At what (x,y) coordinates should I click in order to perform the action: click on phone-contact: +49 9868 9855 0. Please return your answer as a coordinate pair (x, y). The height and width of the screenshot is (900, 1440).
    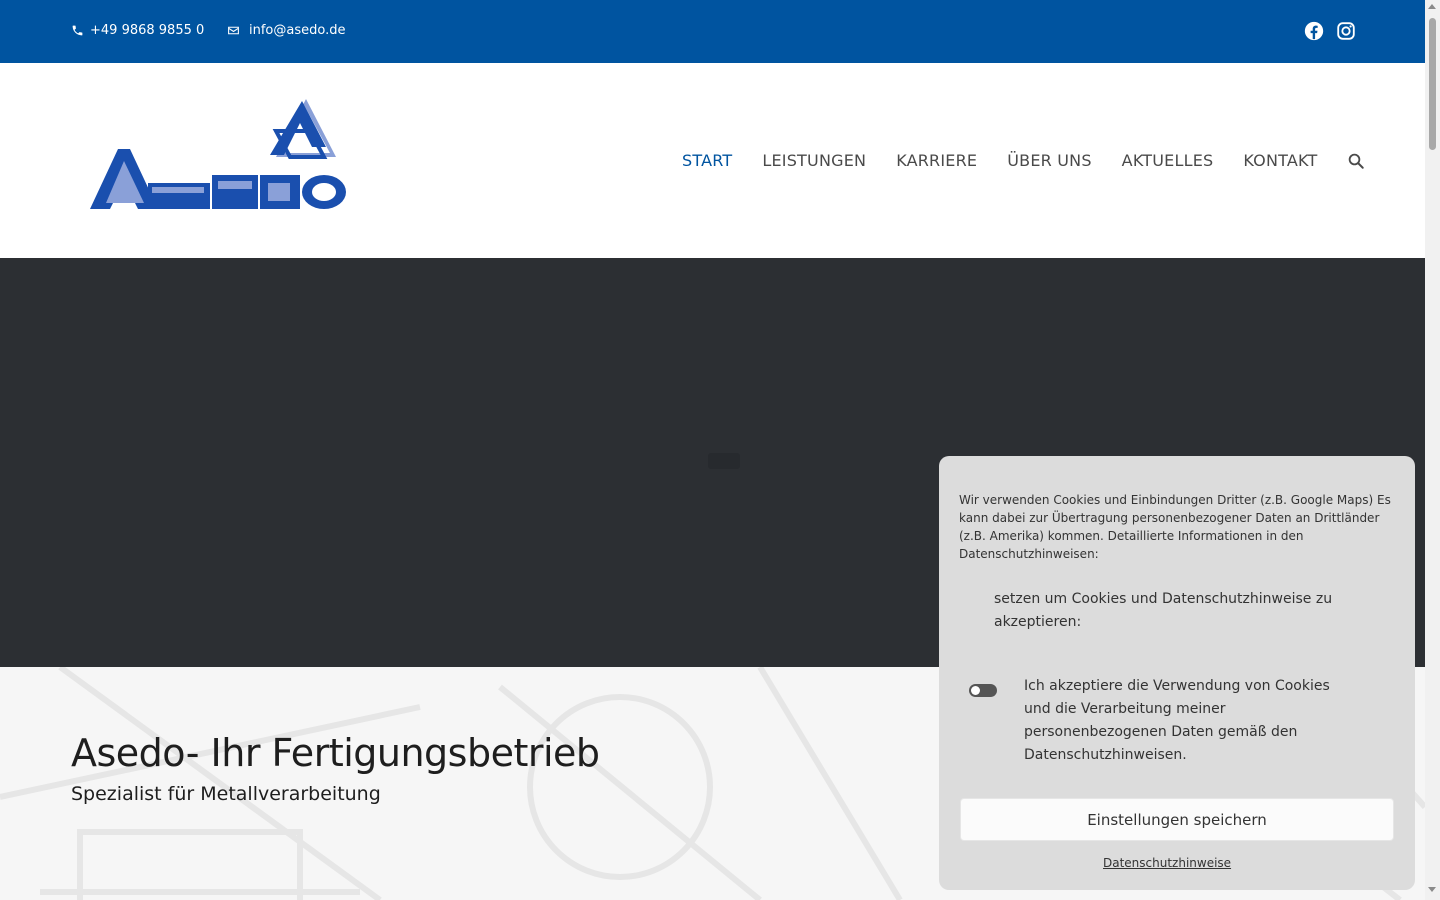
    Looking at the image, I should click on (137, 30).